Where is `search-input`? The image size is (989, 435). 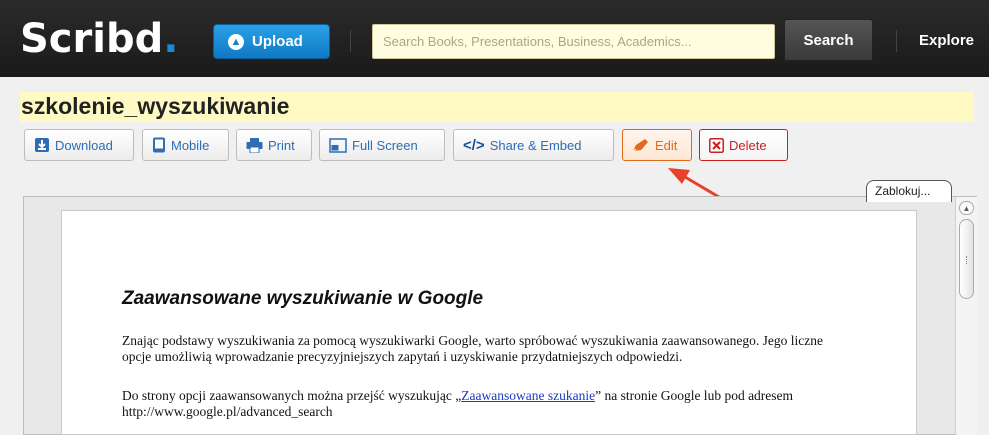 search-input is located at coordinates (573, 41).